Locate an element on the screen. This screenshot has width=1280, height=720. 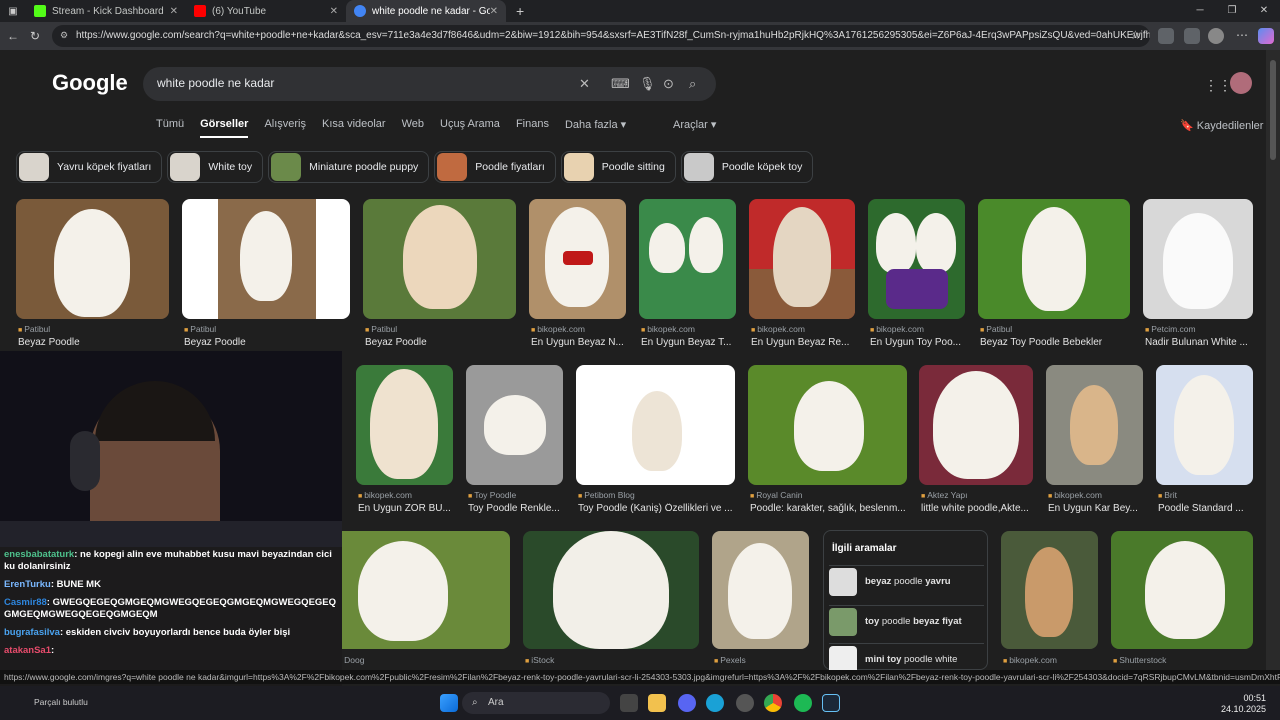
taskbar-search-label: Ara is located at coordinates (496, 702).